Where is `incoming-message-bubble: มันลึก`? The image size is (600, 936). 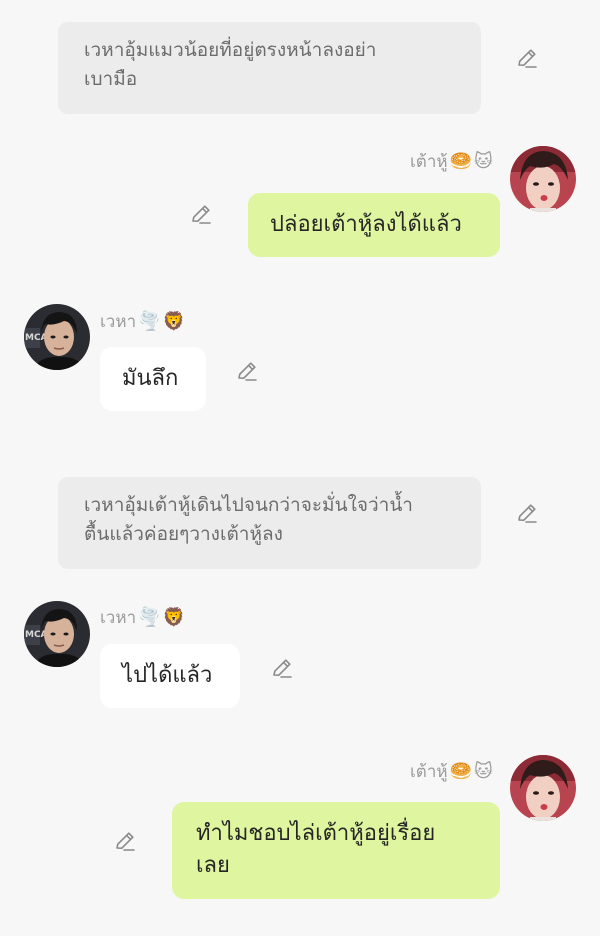 incoming-message-bubble: มันลึก is located at coordinates (153, 379).